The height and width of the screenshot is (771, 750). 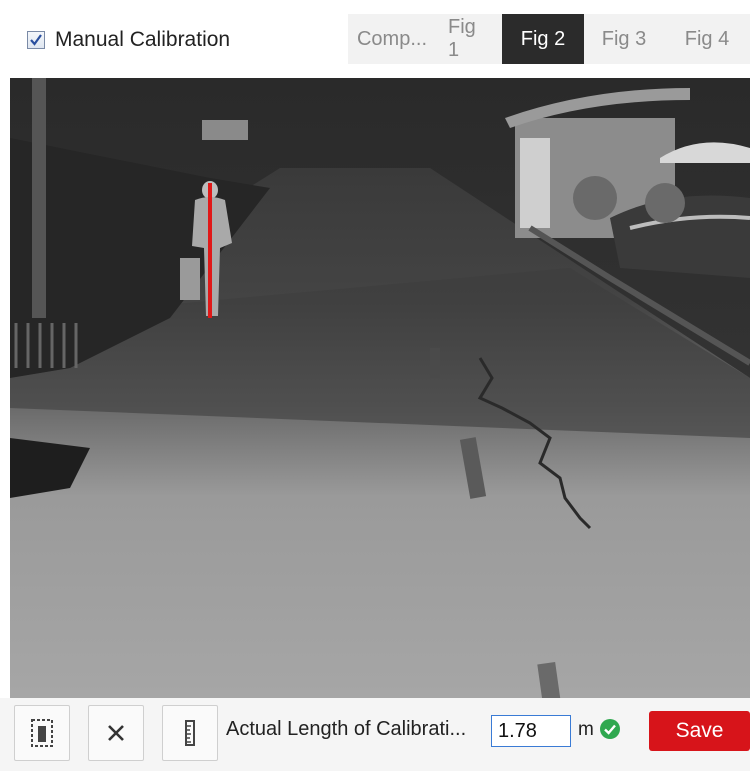 I want to click on checkmark-icon, so click(x=36, y=40).